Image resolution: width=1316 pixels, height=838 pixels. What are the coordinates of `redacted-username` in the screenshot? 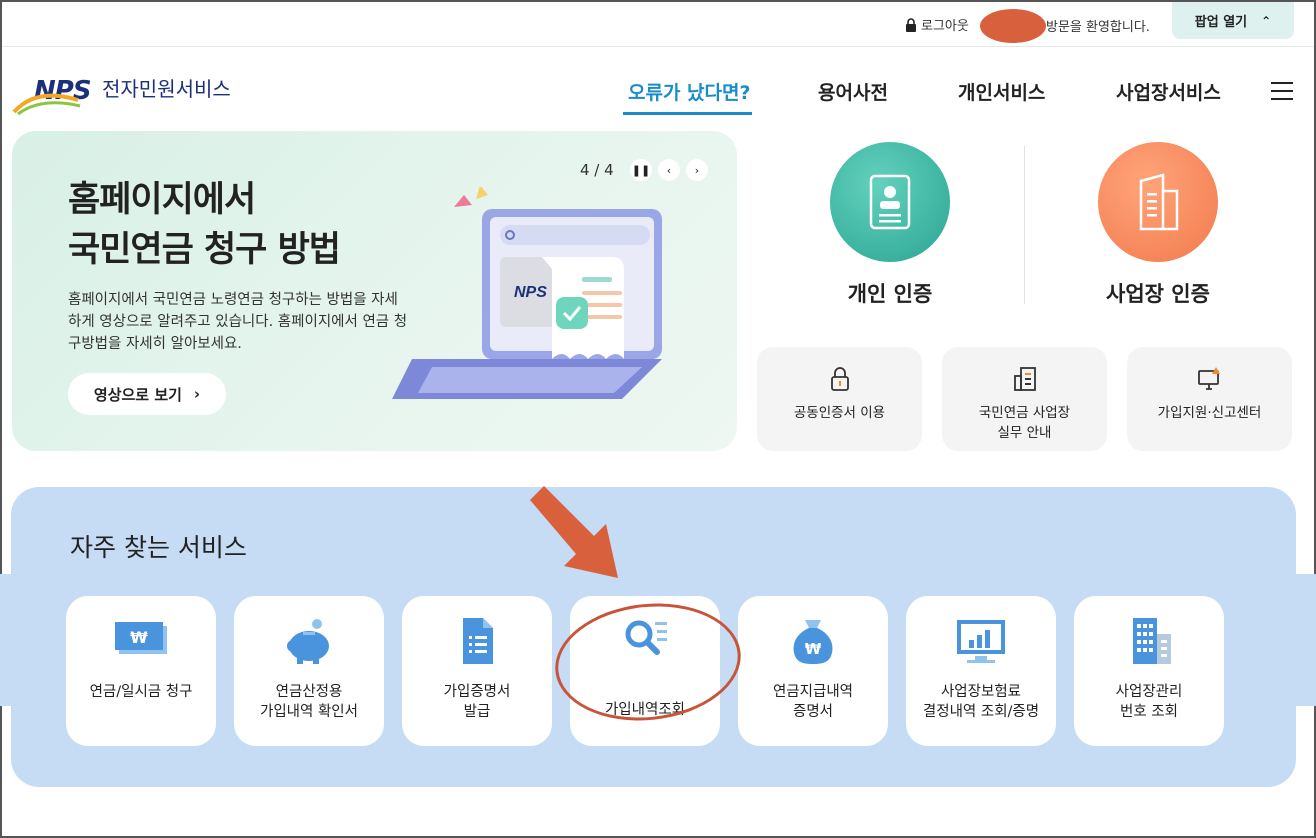 It's located at (1013, 26).